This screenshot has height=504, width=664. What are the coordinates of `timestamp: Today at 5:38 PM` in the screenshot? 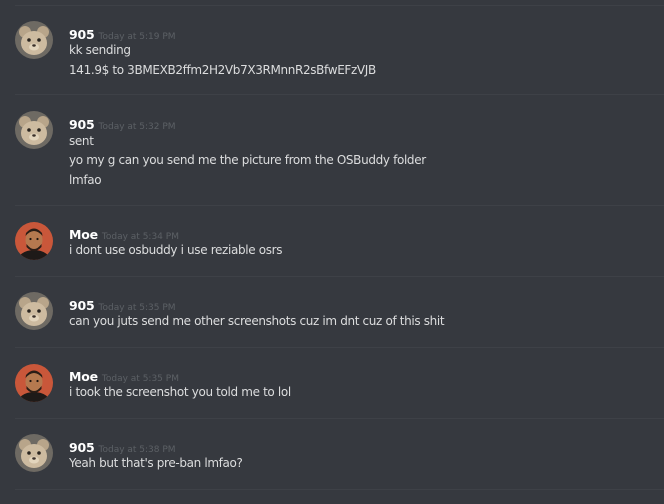 It's located at (137, 450).